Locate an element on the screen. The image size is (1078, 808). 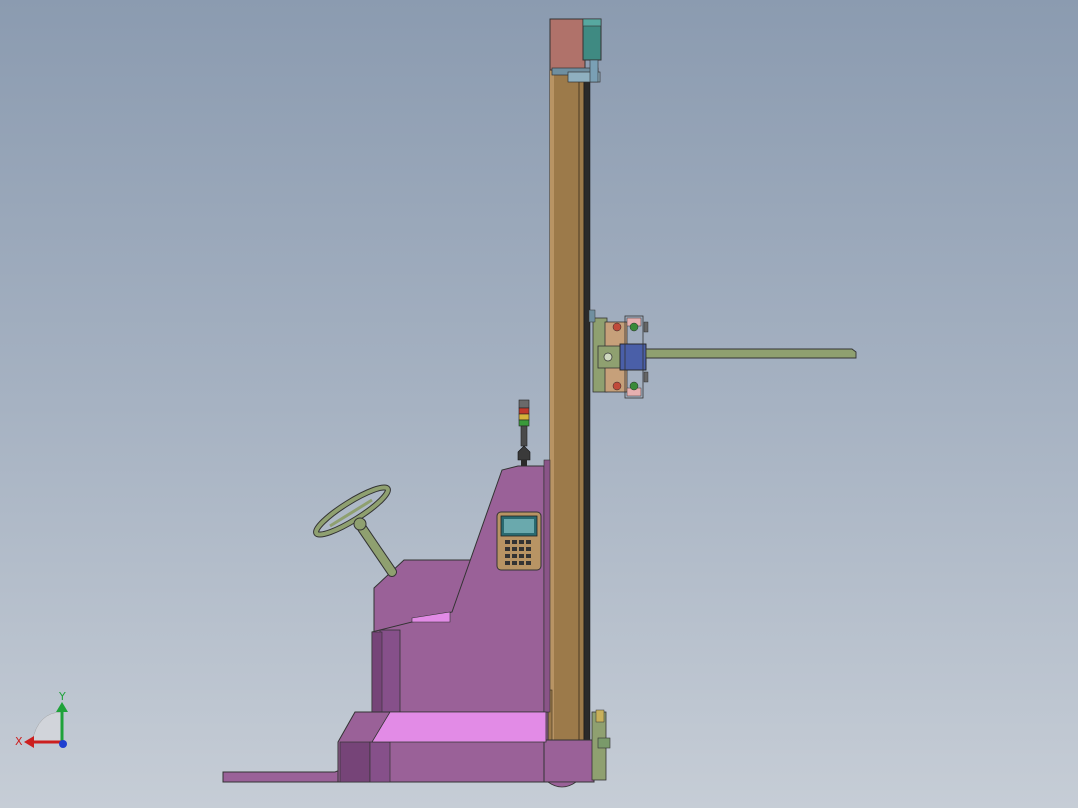
view-triad: Y X is located at coordinates (41, 719).